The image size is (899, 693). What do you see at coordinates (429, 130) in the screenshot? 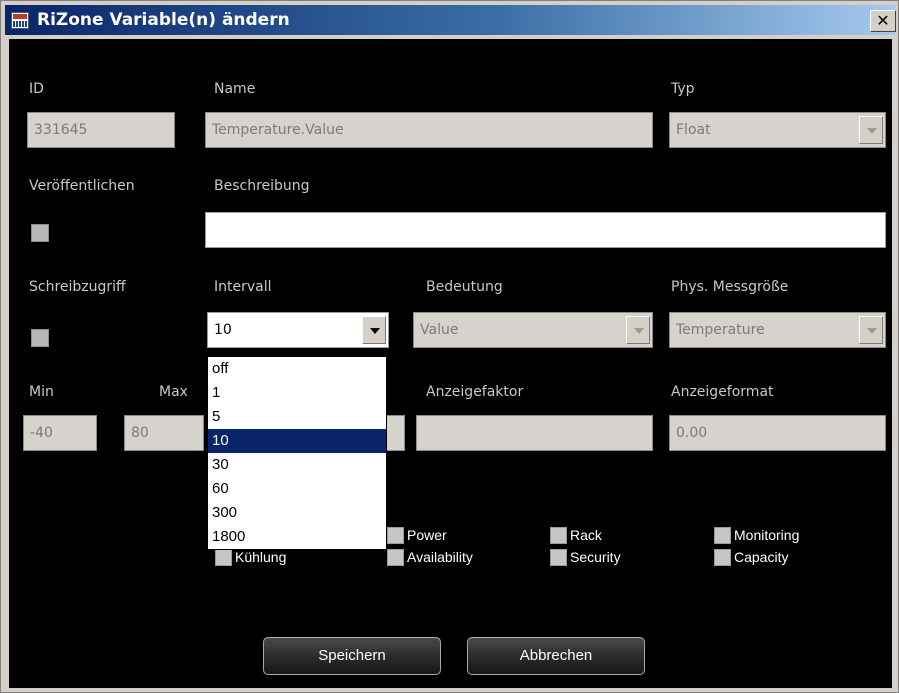
I see `name-field: Temperature.Value` at bounding box center [429, 130].